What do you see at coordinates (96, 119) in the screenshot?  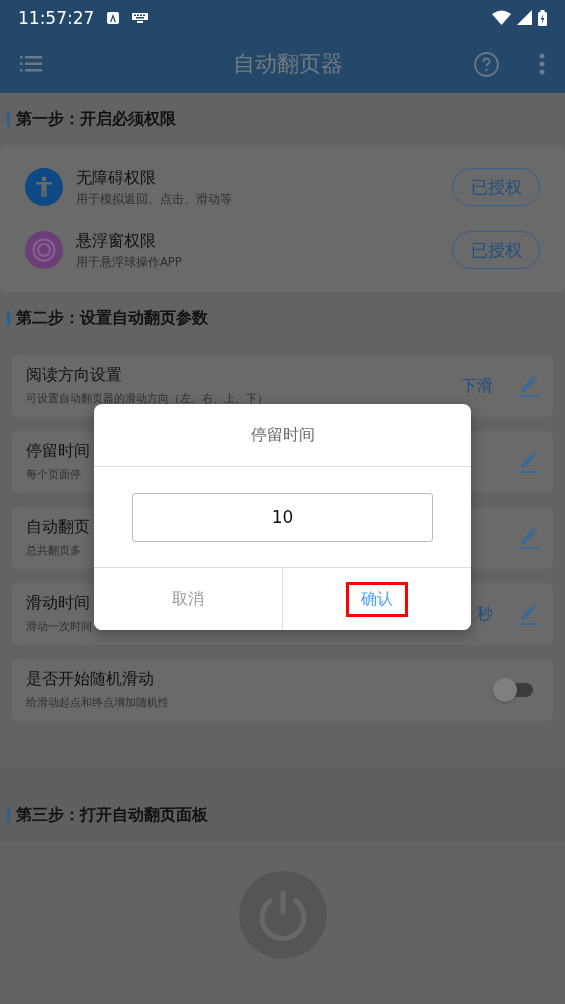 I see `section-title: 第一步：开启必须权限` at bounding box center [96, 119].